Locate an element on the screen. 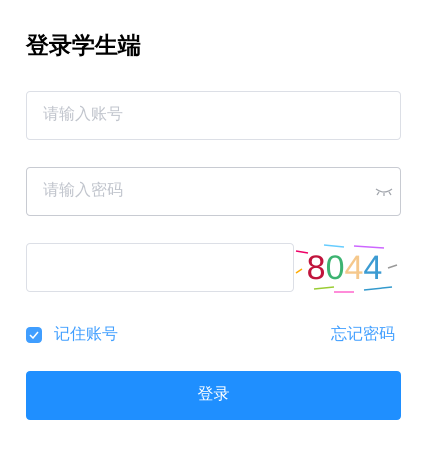 The image size is (421, 464). captcha-character: 8 is located at coordinates (316, 267).